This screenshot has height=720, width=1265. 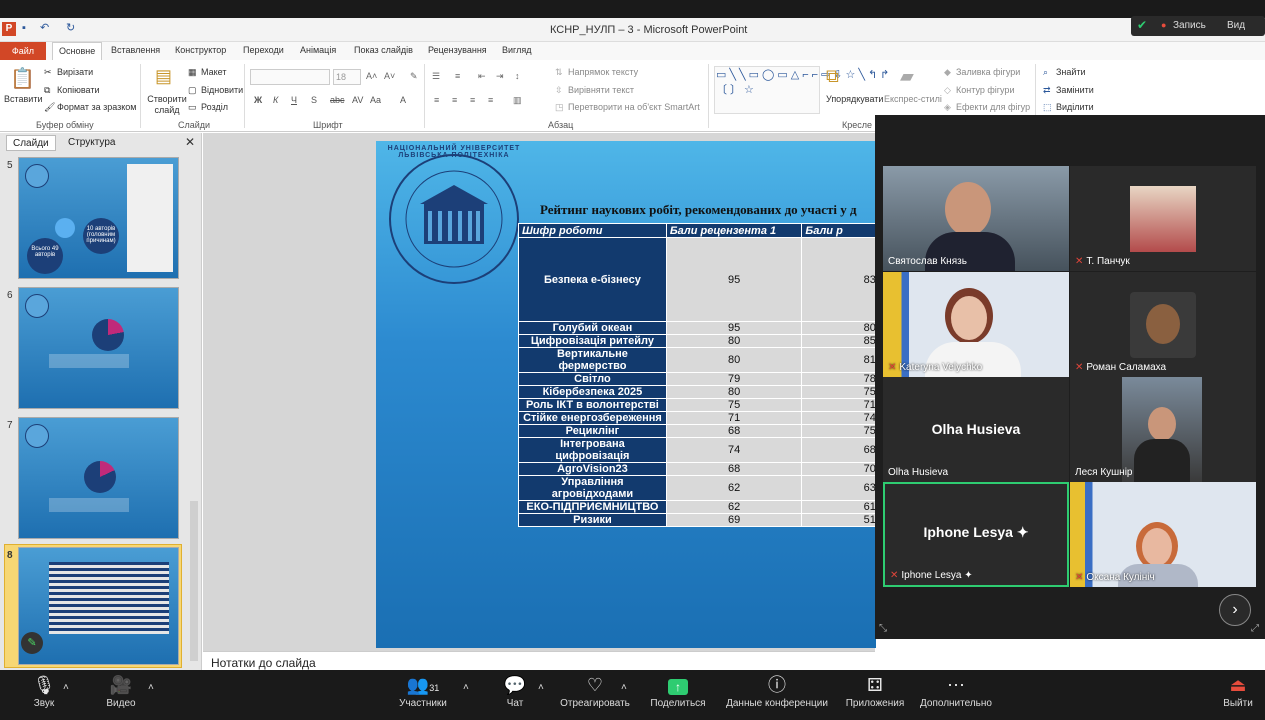 What do you see at coordinates (466, 687) in the screenshot?
I see `participants-chevron-icon: ˄` at bounding box center [466, 687].